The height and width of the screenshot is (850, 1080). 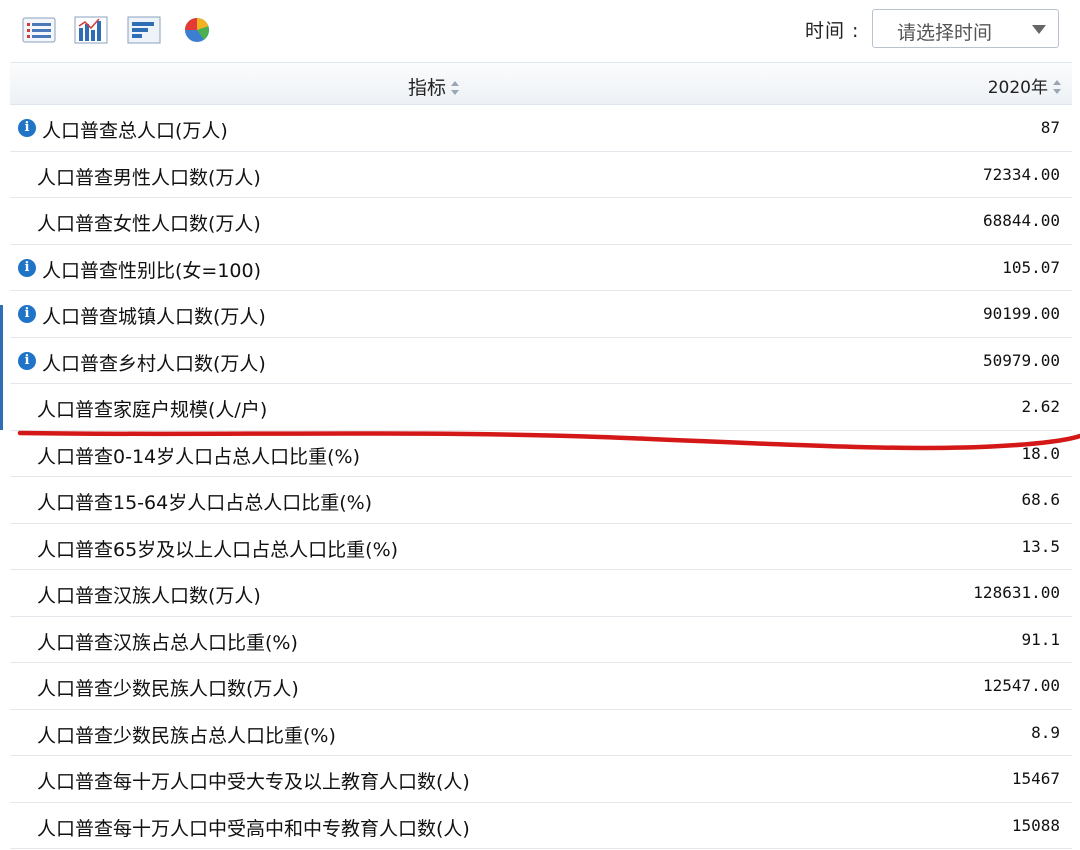 What do you see at coordinates (135, 131) in the screenshot?
I see `indicator-name: 人口普查总人口(万人)` at bounding box center [135, 131].